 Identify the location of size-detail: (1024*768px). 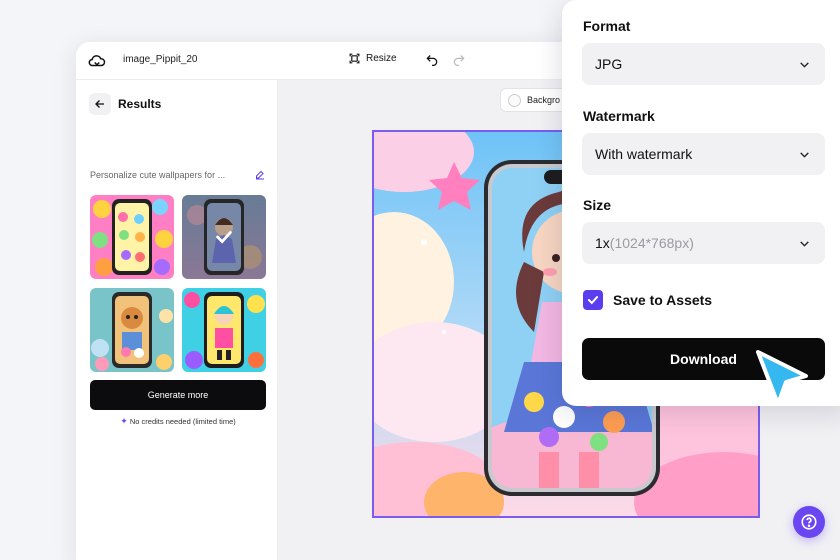
(651, 243).